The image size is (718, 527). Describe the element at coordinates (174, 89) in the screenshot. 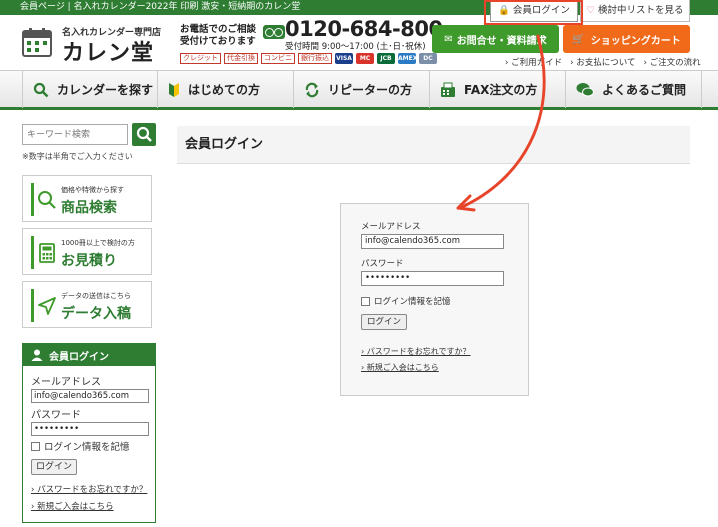

I see `beginner-mark-icon` at that location.